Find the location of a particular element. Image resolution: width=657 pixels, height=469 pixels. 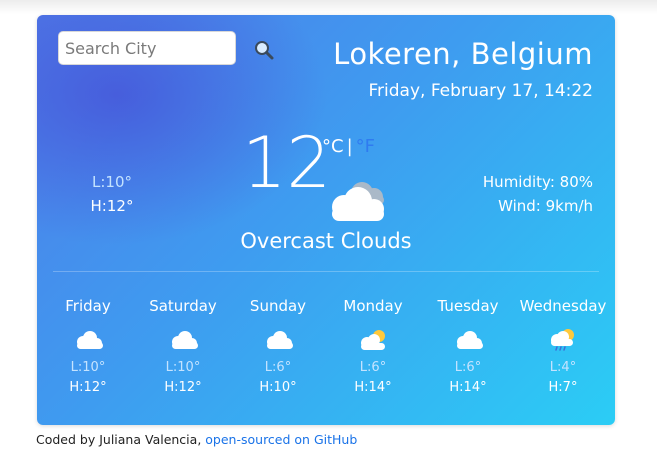

forecast-day: Saturday L:10° H:12° is located at coordinates (183, 346).